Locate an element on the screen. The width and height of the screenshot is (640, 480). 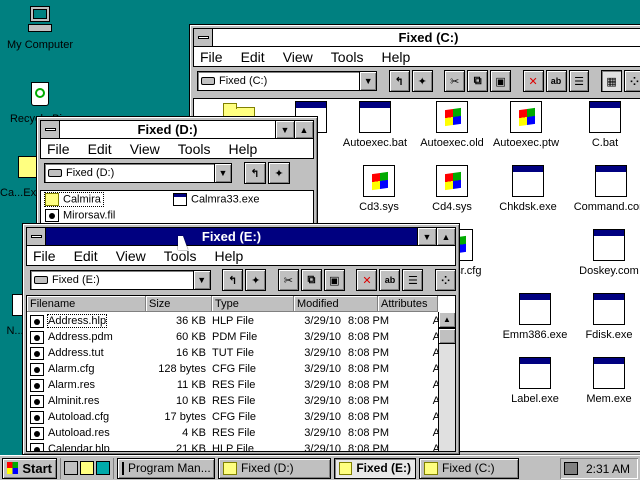
file-icon: Autoexec.ptw is located at coordinates (526, 125).